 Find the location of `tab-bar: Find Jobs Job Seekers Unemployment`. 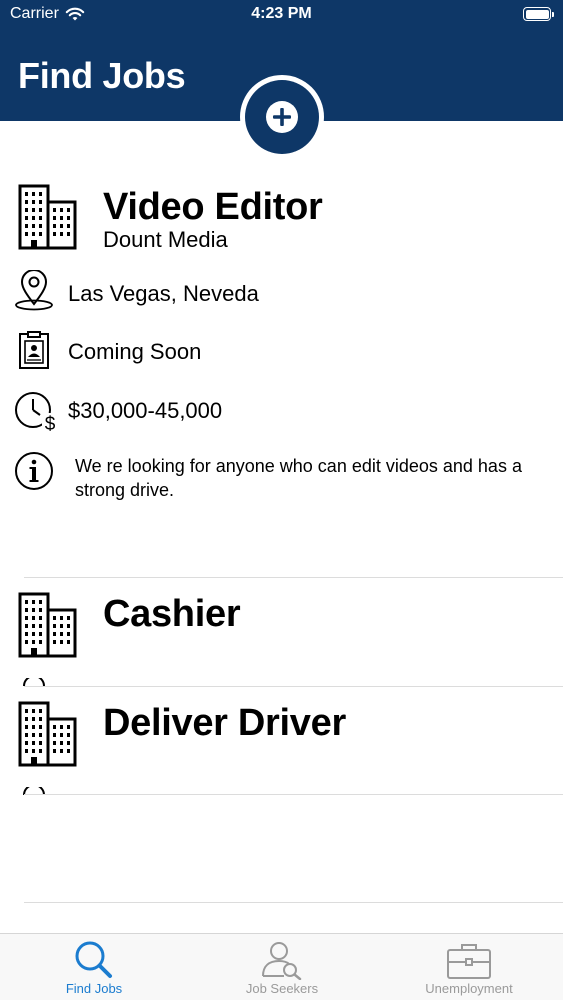

tab-bar: Find Jobs Job Seekers Unemployment is located at coordinates (281, 966).